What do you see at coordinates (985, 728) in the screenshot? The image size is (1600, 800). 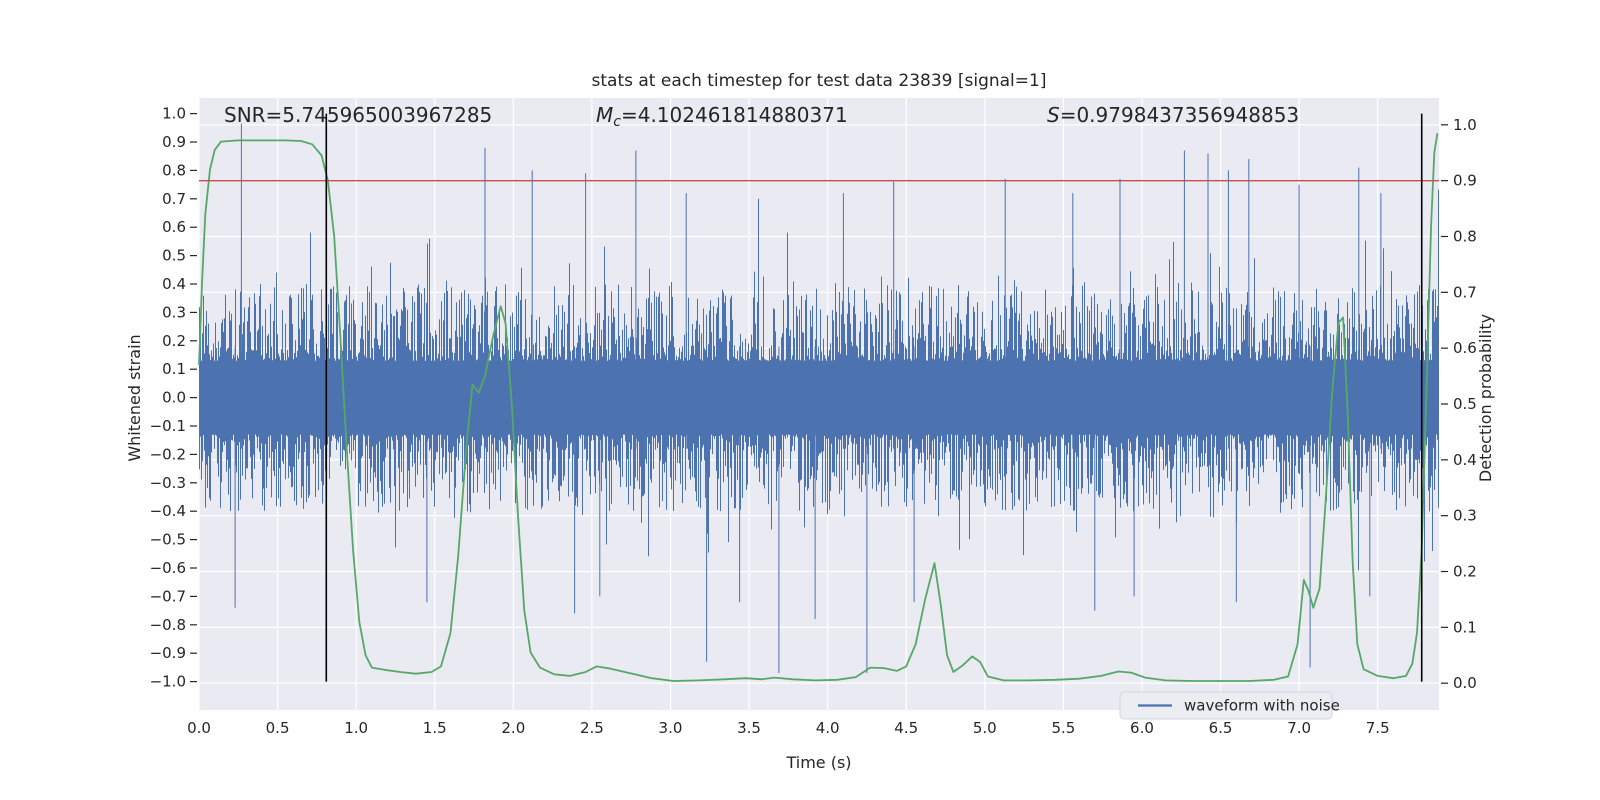 I see `x-tick-label: 5.0` at bounding box center [985, 728].